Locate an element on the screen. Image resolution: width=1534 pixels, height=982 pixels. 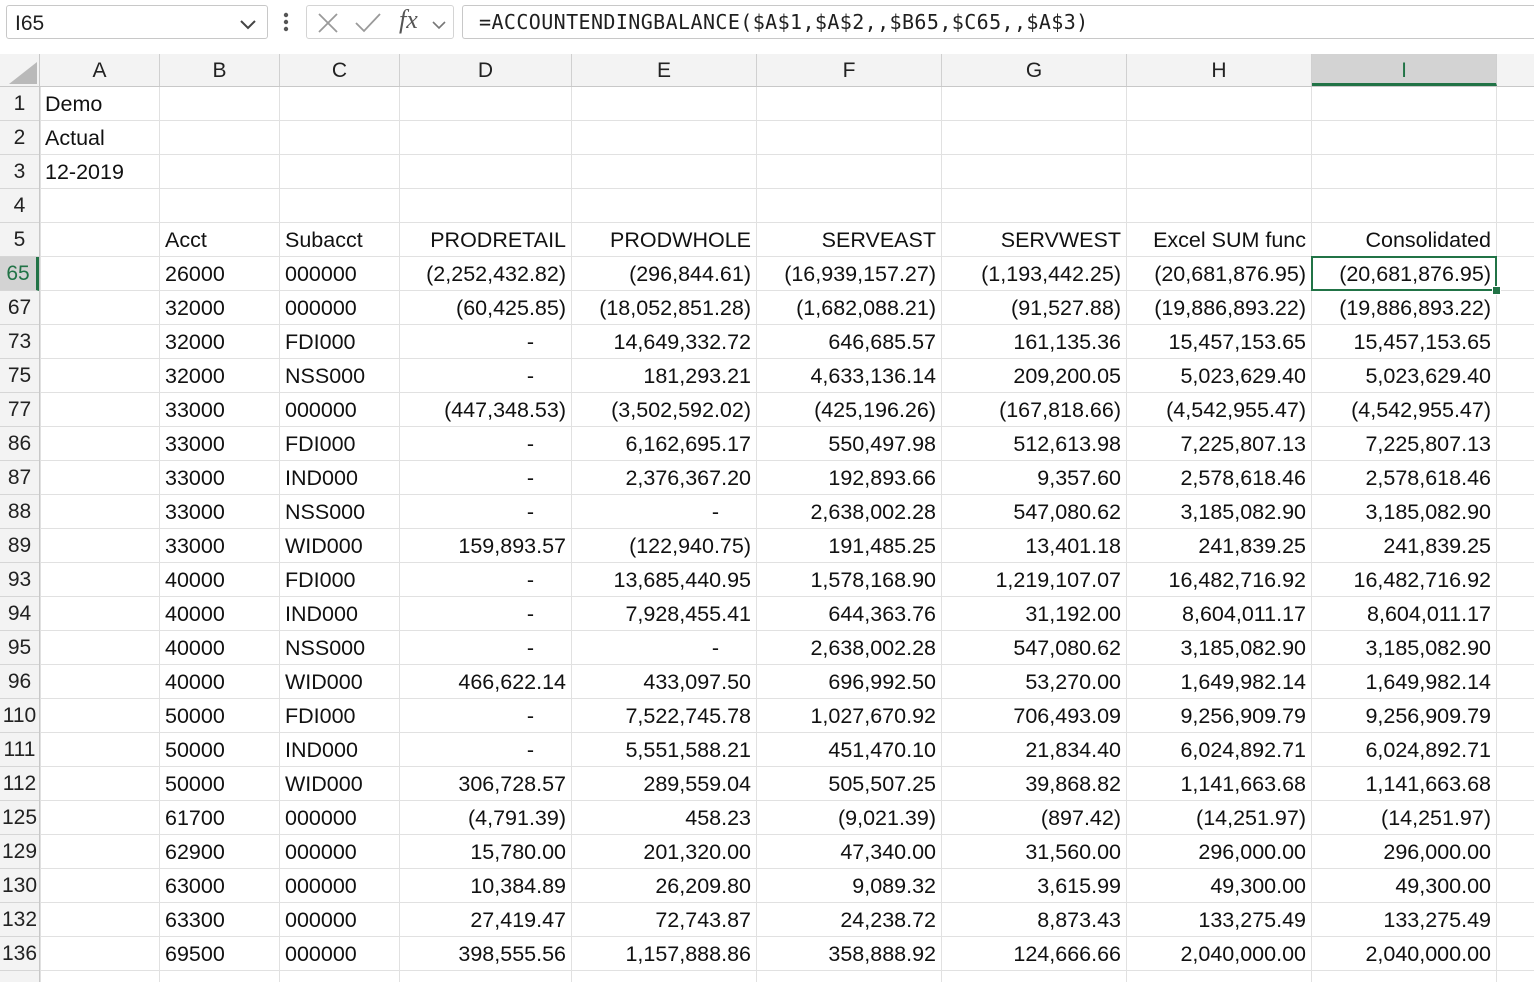
row-header-4: 4 is located at coordinates (19, 206).